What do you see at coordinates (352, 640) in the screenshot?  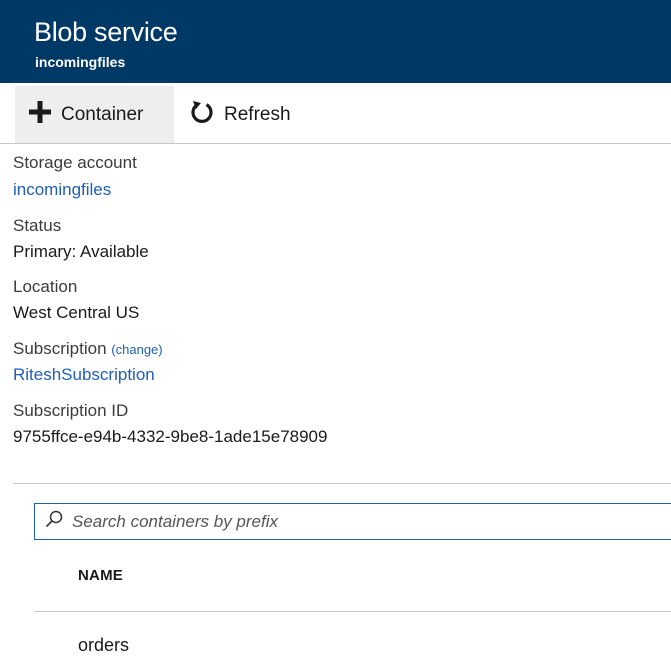 I see `table-row: orders` at bounding box center [352, 640].